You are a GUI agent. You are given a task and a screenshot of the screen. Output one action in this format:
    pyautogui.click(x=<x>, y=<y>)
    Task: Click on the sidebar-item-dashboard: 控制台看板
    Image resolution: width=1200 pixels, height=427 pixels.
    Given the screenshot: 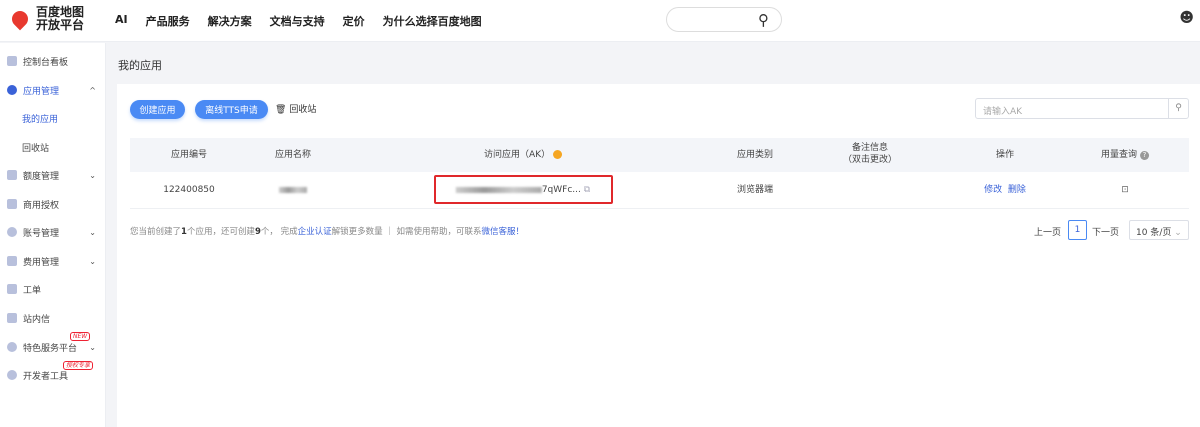 What is the action you would take?
    pyautogui.click(x=53, y=61)
    